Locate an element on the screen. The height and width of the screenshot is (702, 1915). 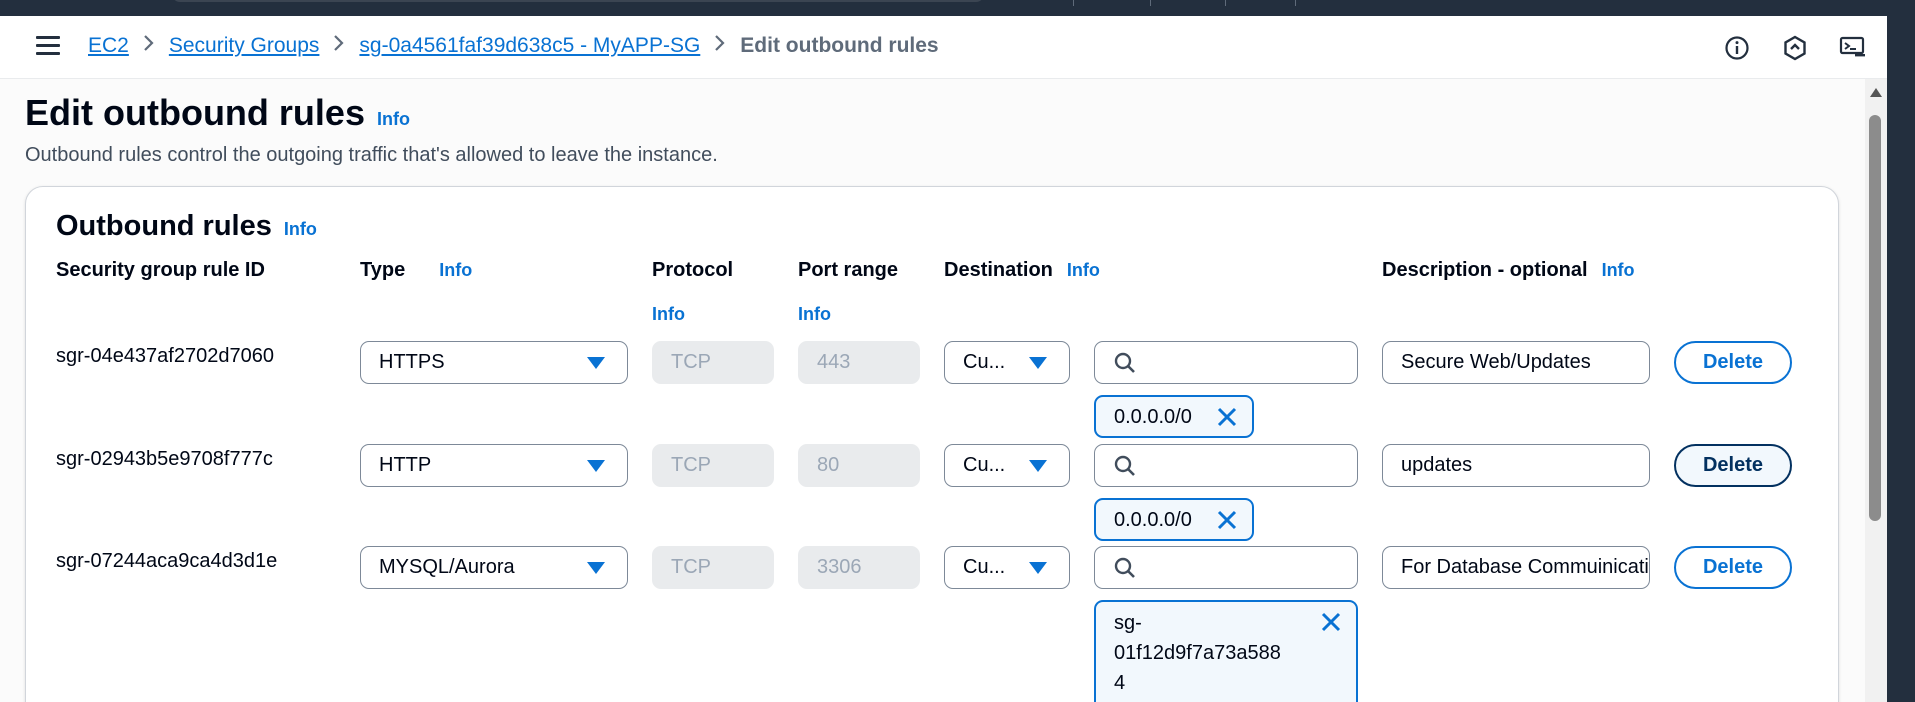
column-label: Protocol is located at coordinates (693, 270).